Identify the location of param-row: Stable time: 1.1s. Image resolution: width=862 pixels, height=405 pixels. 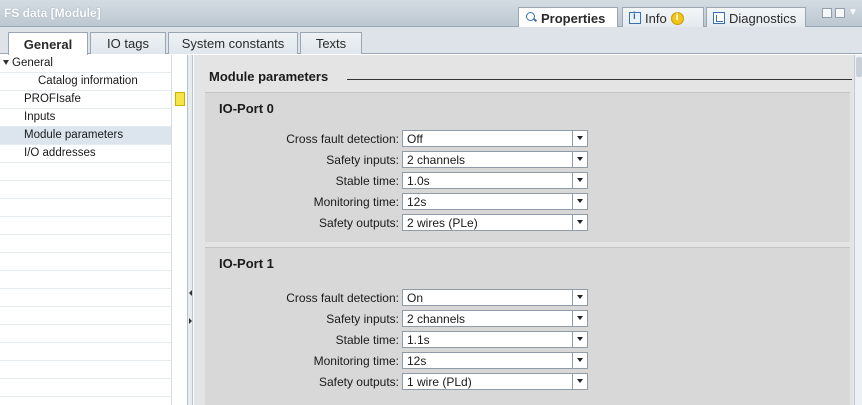
(527, 340).